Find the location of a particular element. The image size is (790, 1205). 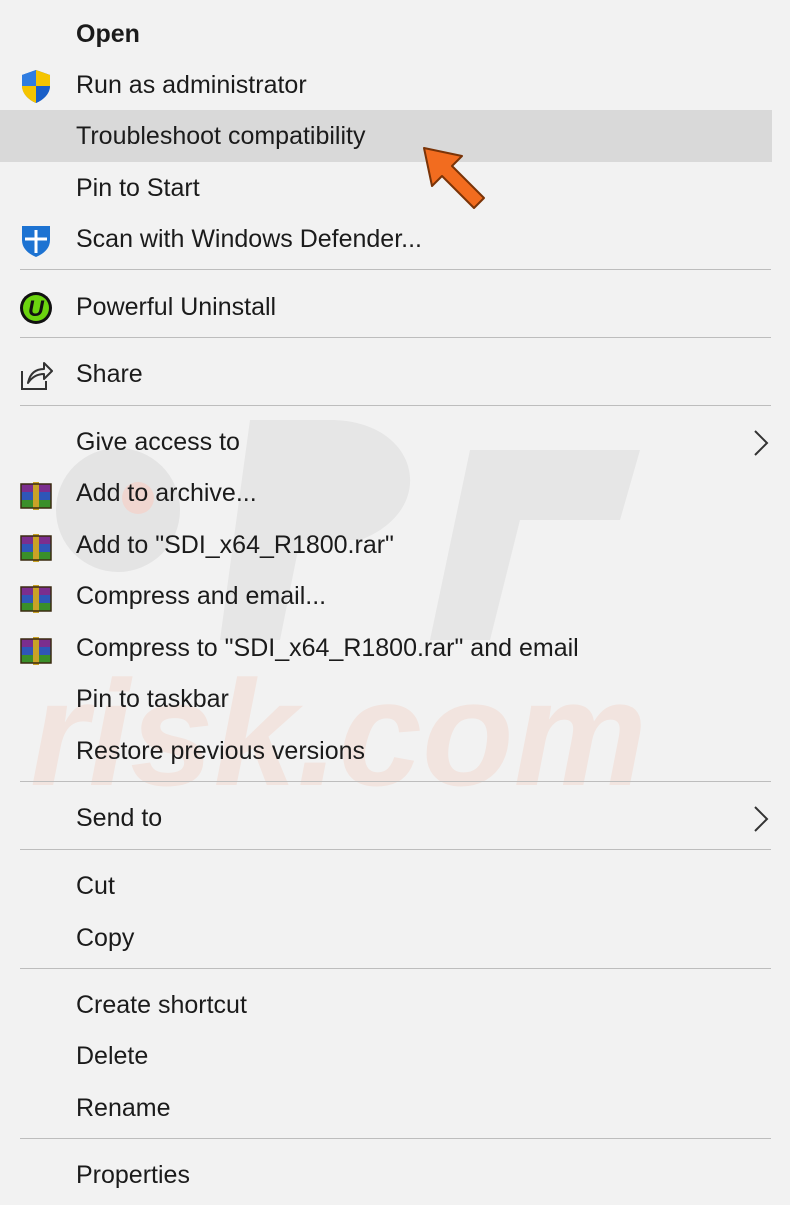

menu-item-send-to: Send to is located at coordinates (395, 818).